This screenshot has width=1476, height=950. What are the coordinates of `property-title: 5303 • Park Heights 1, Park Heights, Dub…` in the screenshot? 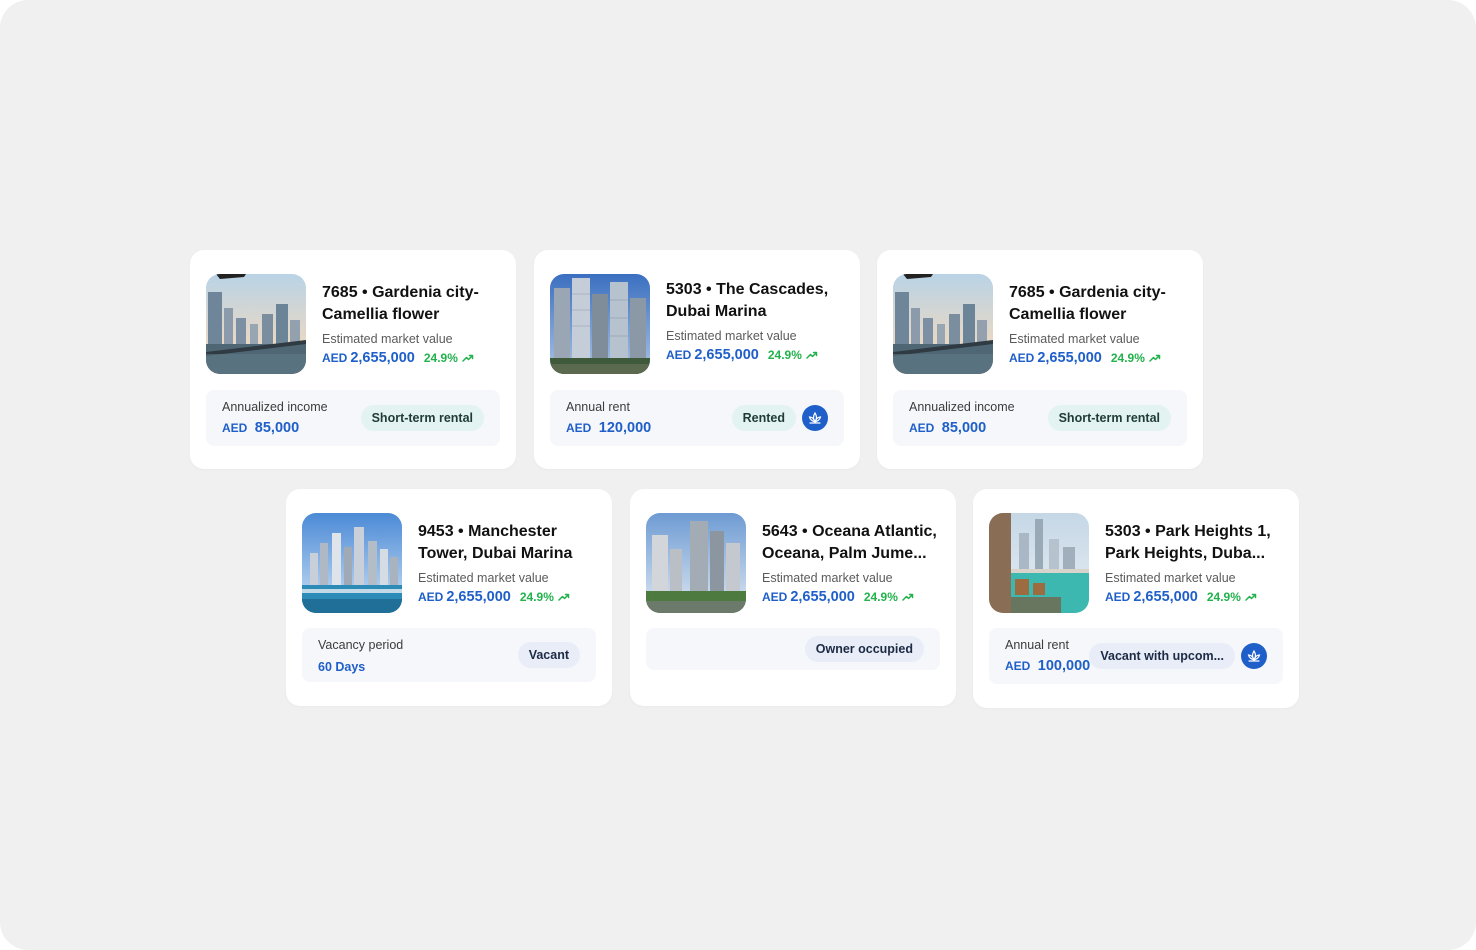 It's located at (1188, 542).